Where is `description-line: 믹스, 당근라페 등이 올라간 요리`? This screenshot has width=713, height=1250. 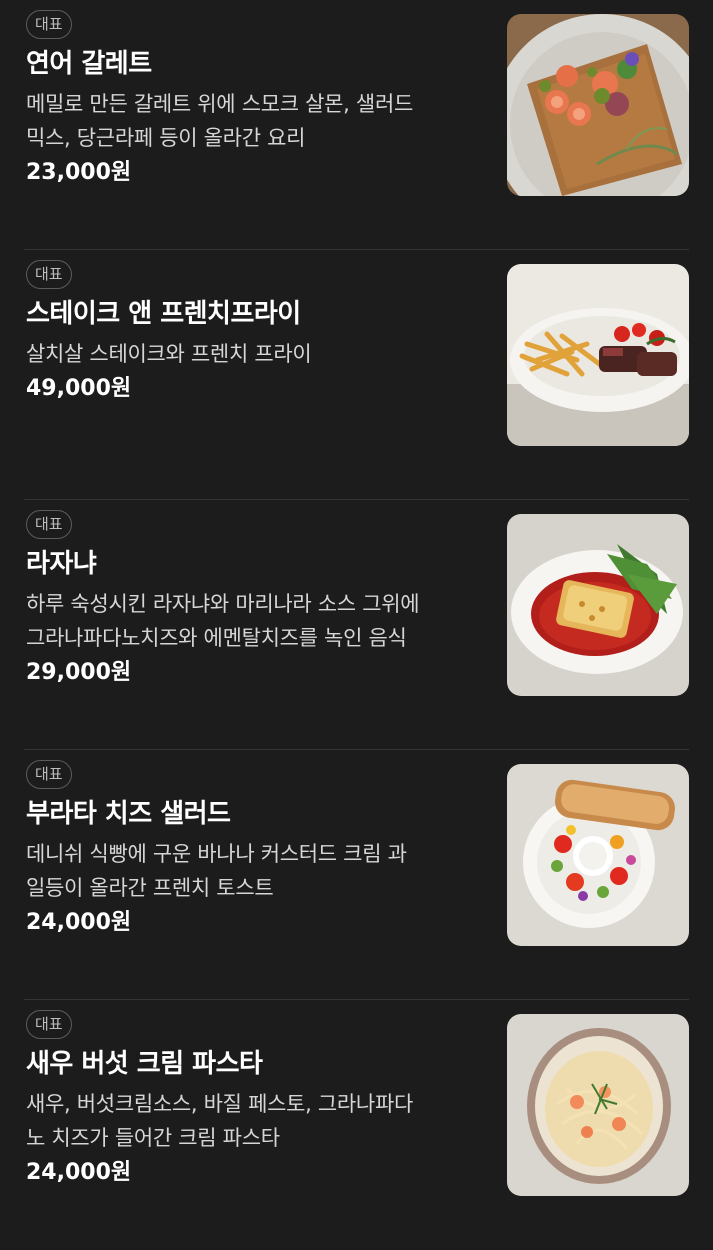
description-line: 믹스, 당근라페 등이 올라간 요리 is located at coordinates (166, 138).